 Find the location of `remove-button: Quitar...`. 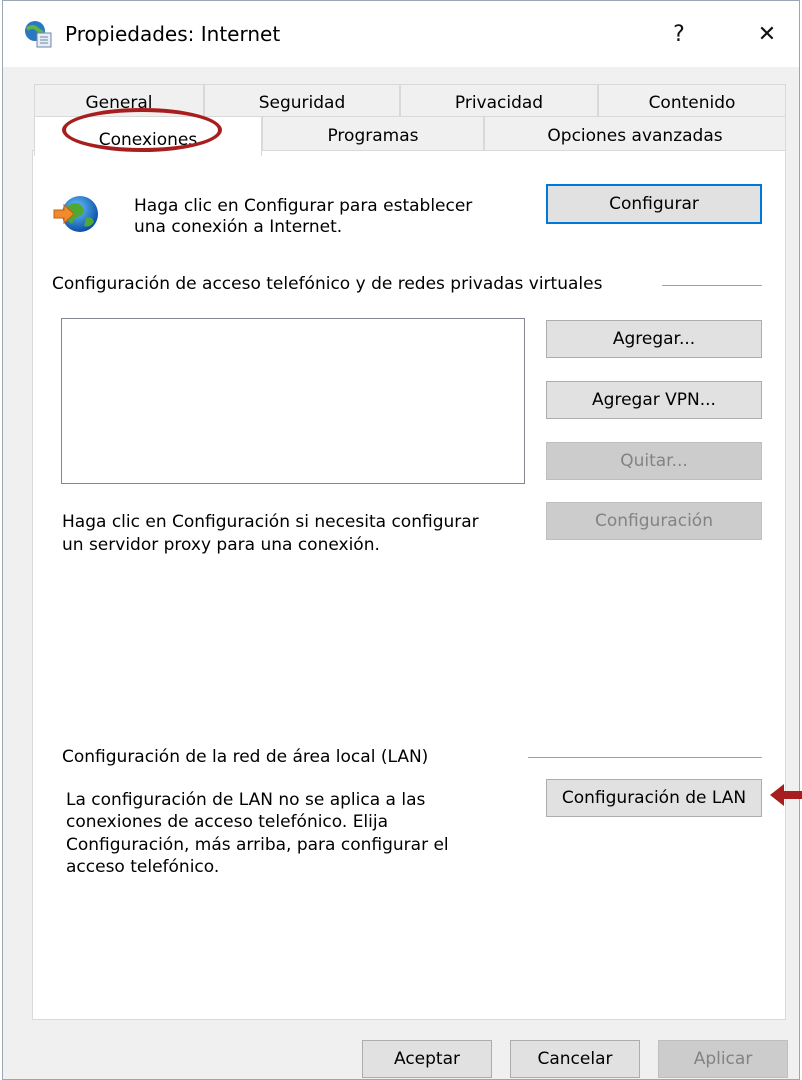

remove-button: Quitar... is located at coordinates (654, 461).